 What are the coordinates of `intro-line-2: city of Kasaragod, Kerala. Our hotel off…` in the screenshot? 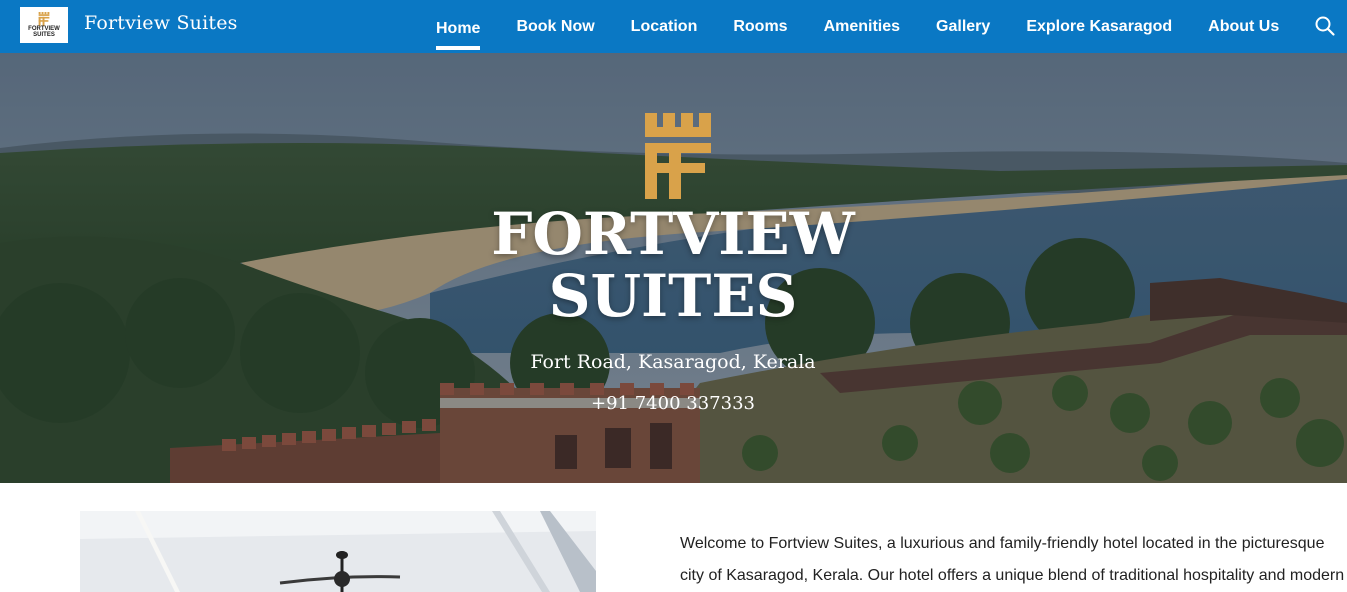 It's located at (1012, 575).